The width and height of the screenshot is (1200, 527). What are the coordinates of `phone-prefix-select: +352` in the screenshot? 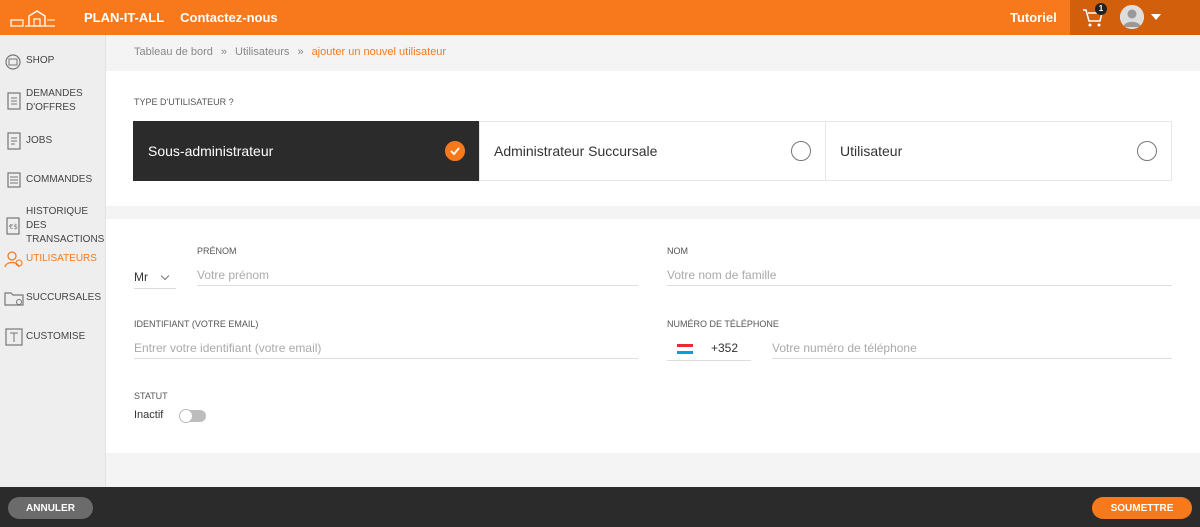 It's located at (709, 349).